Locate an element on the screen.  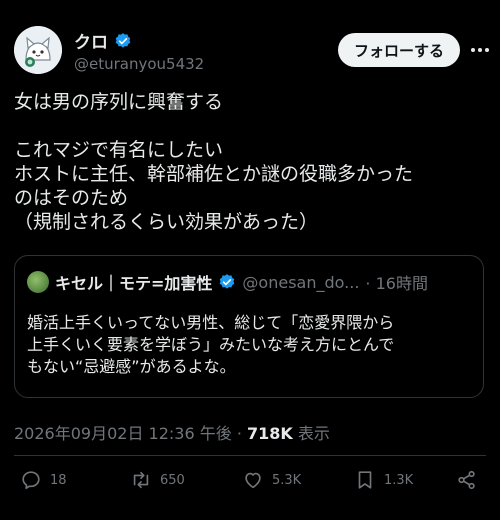
divider is located at coordinates (250, 455).